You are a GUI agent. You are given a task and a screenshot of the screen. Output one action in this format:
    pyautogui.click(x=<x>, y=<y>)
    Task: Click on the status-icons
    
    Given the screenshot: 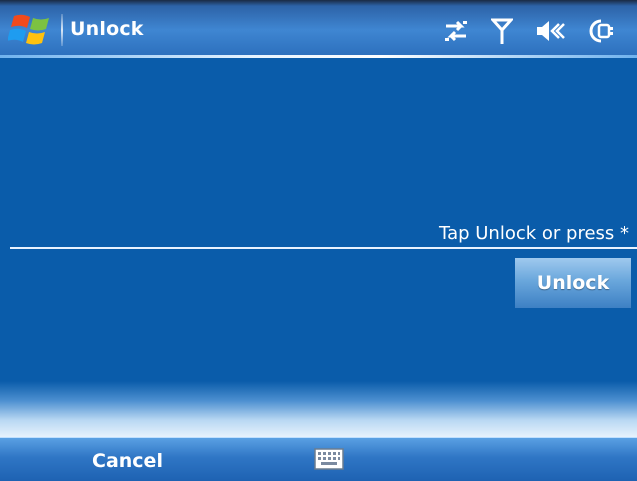 What is the action you would take?
    pyautogui.click(x=529, y=31)
    